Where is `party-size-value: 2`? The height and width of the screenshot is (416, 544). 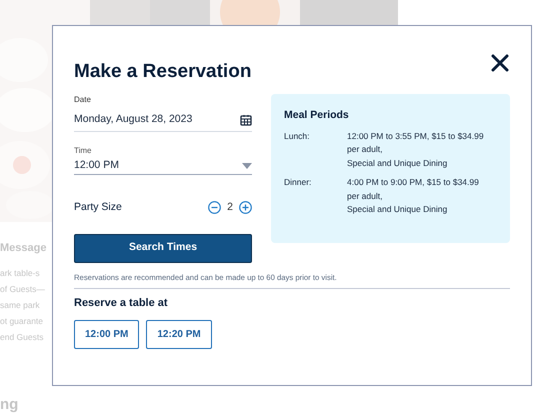 party-size-value: 2 is located at coordinates (230, 207).